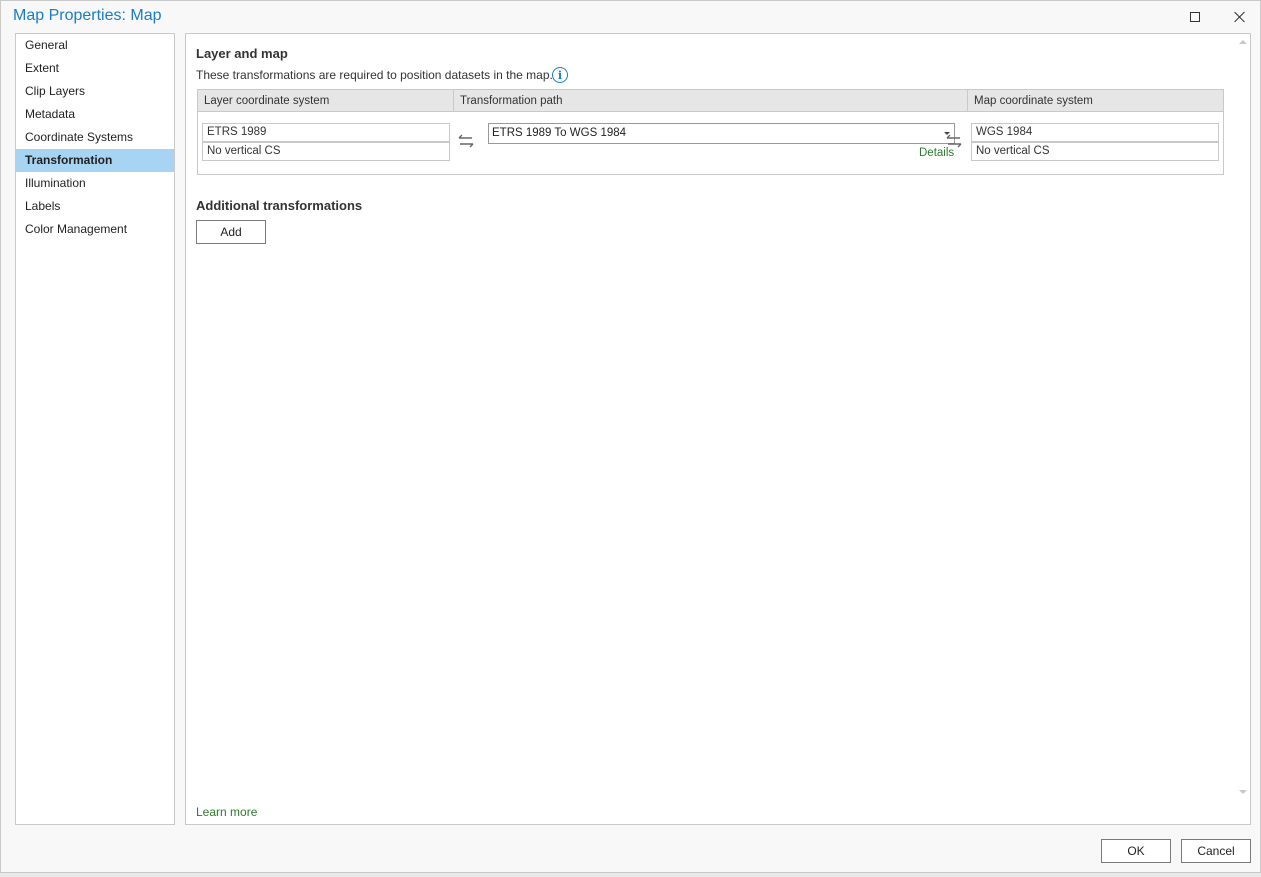 This screenshot has height=877, width=1261. What do you see at coordinates (1095, 101) in the screenshot?
I see `column-header-map-cs: Map coordinate system` at bounding box center [1095, 101].